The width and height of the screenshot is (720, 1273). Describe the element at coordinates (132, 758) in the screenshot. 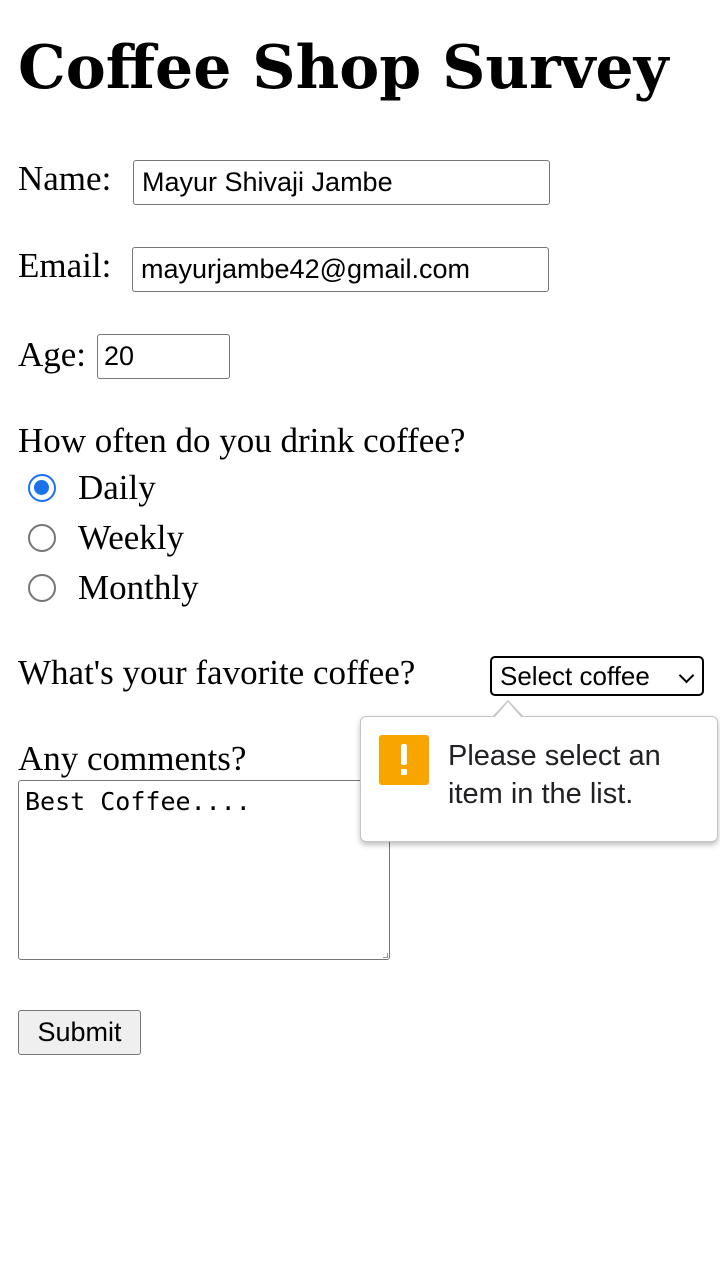

I see `comments-label: Any comments?` at that location.